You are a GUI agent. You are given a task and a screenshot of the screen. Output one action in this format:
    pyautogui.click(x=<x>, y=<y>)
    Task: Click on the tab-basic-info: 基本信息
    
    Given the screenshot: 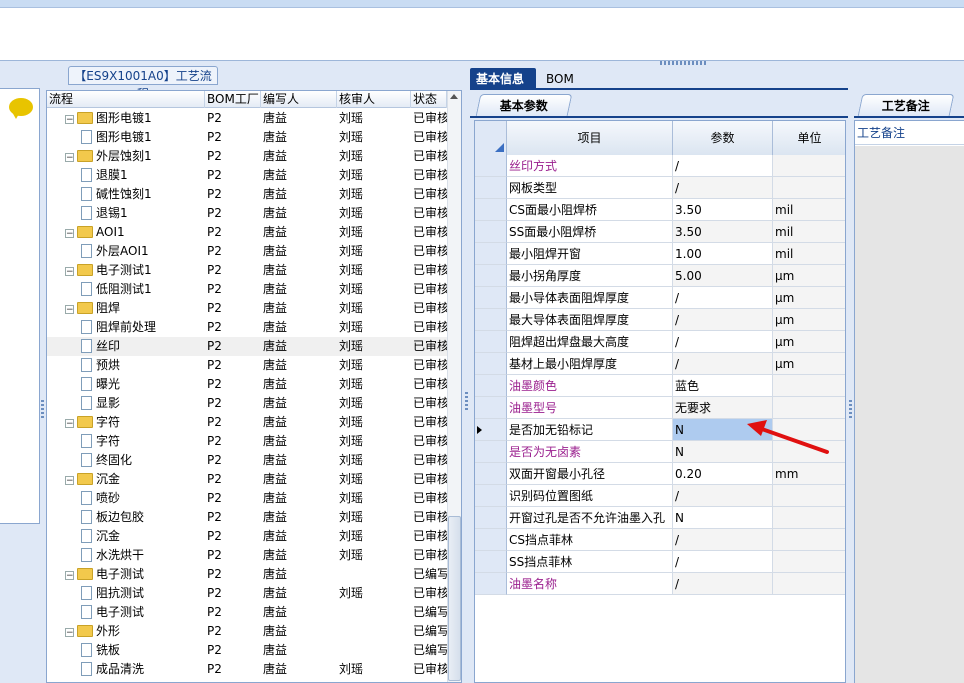 What is the action you would take?
    pyautogui.click(x=503, y=79)
    